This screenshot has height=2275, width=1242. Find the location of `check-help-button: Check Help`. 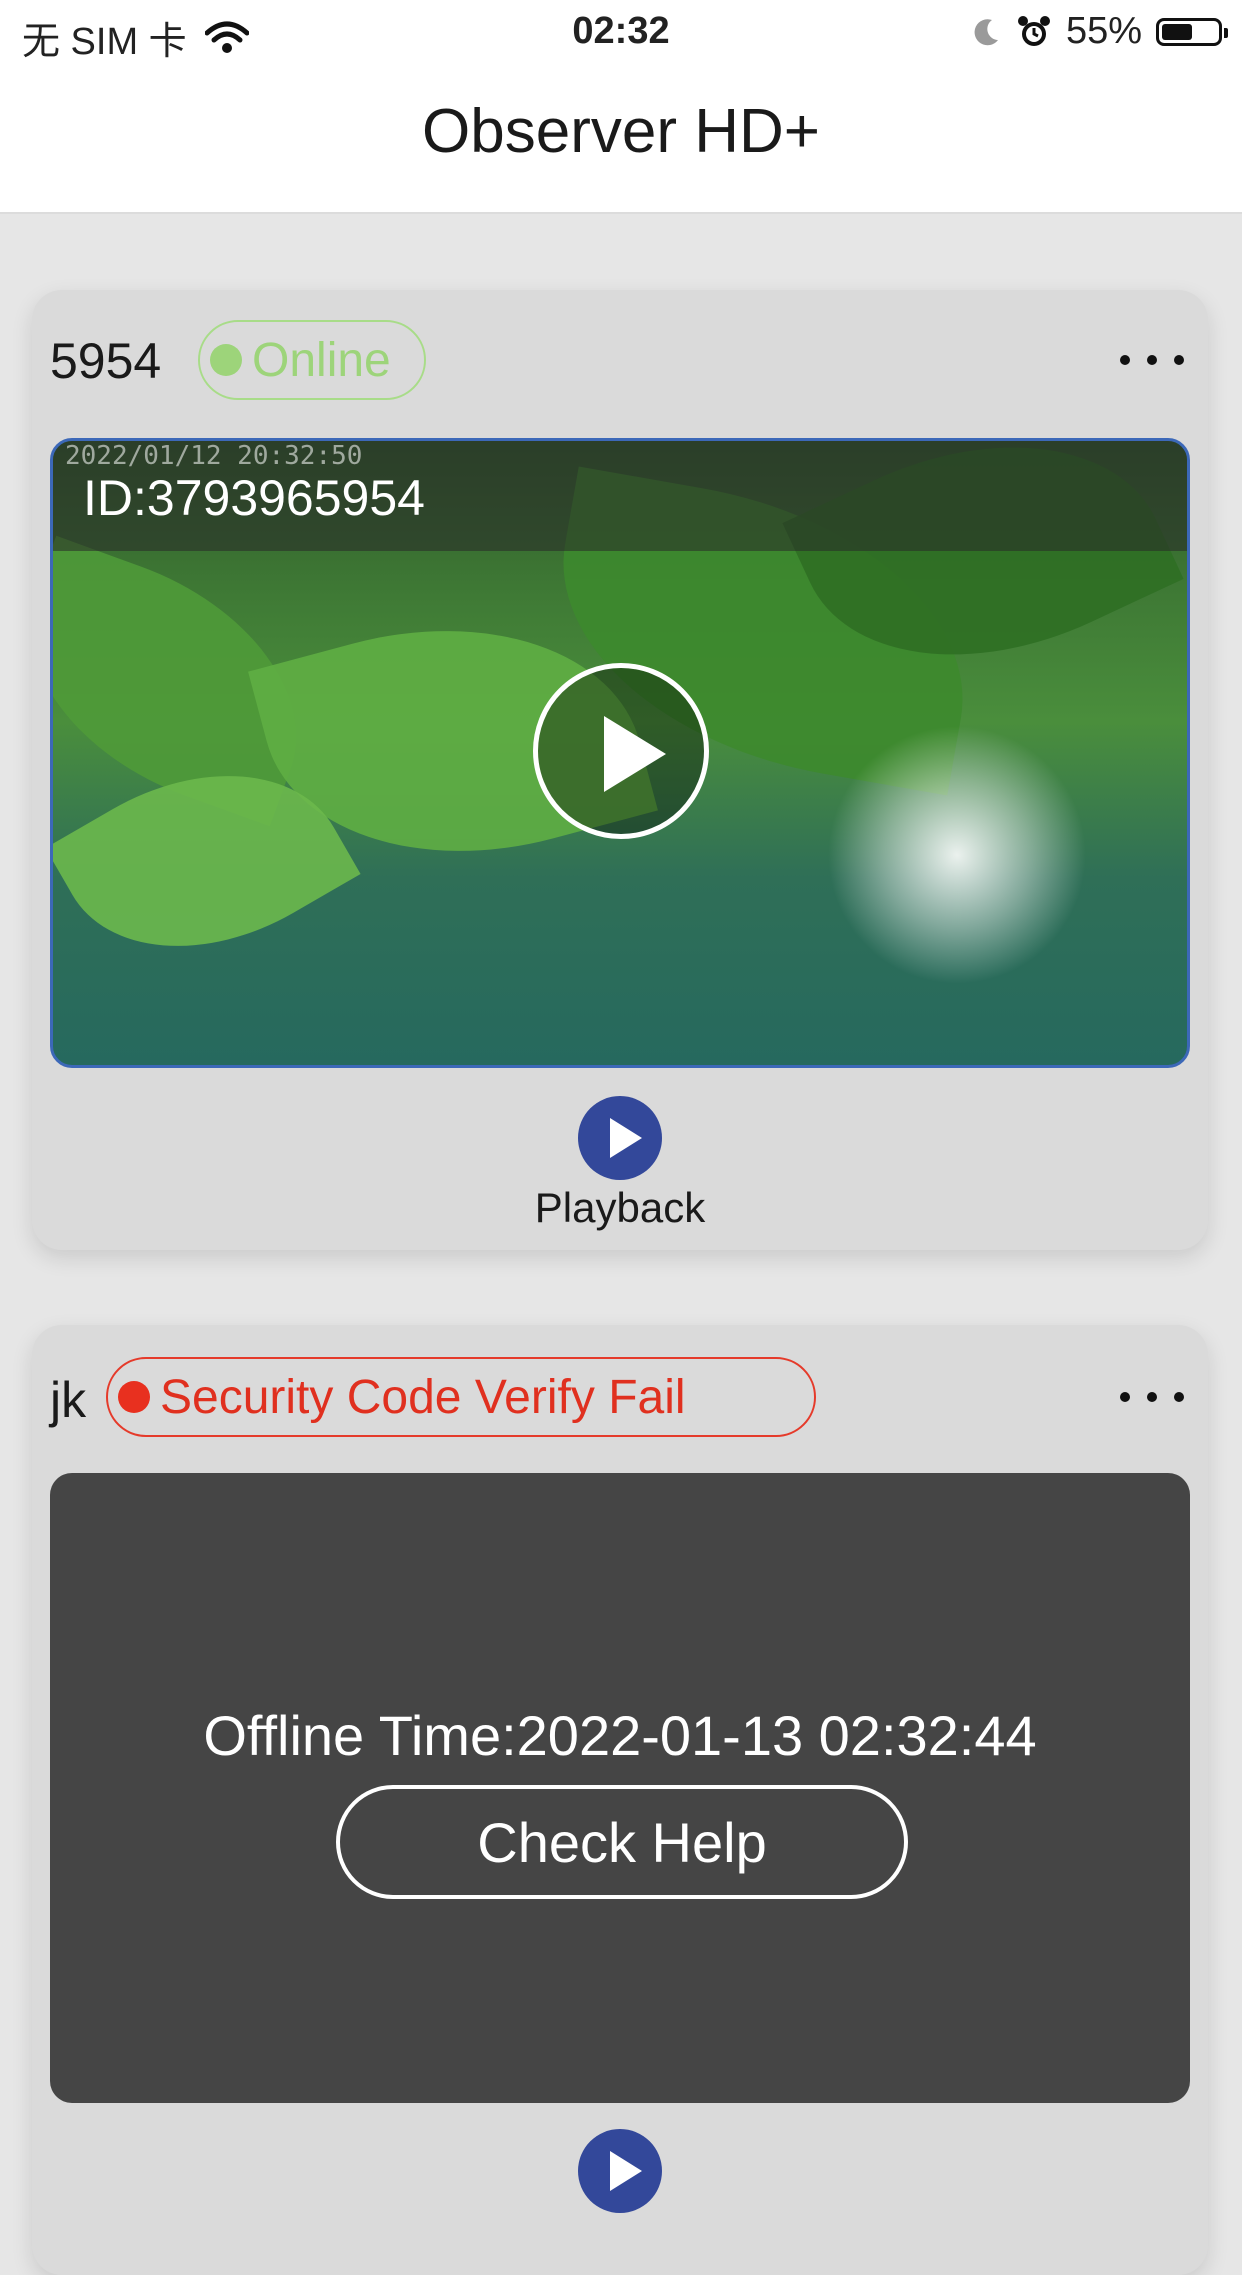

check-help-button: Check Help is located at coordinates (622, 1842).